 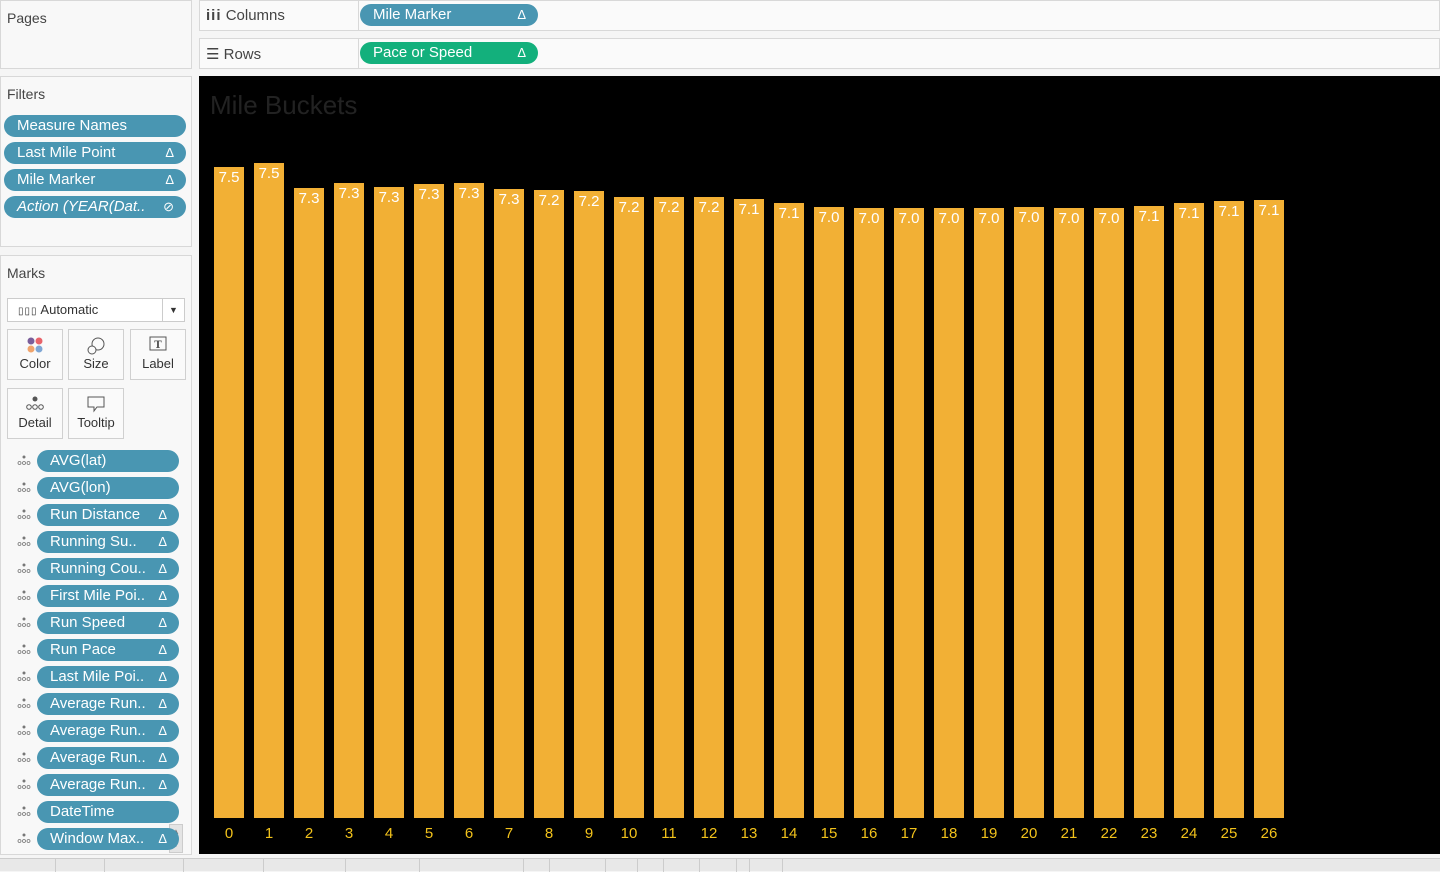 I want to click on field-pill: DateTime, so click(x=108, y=812).